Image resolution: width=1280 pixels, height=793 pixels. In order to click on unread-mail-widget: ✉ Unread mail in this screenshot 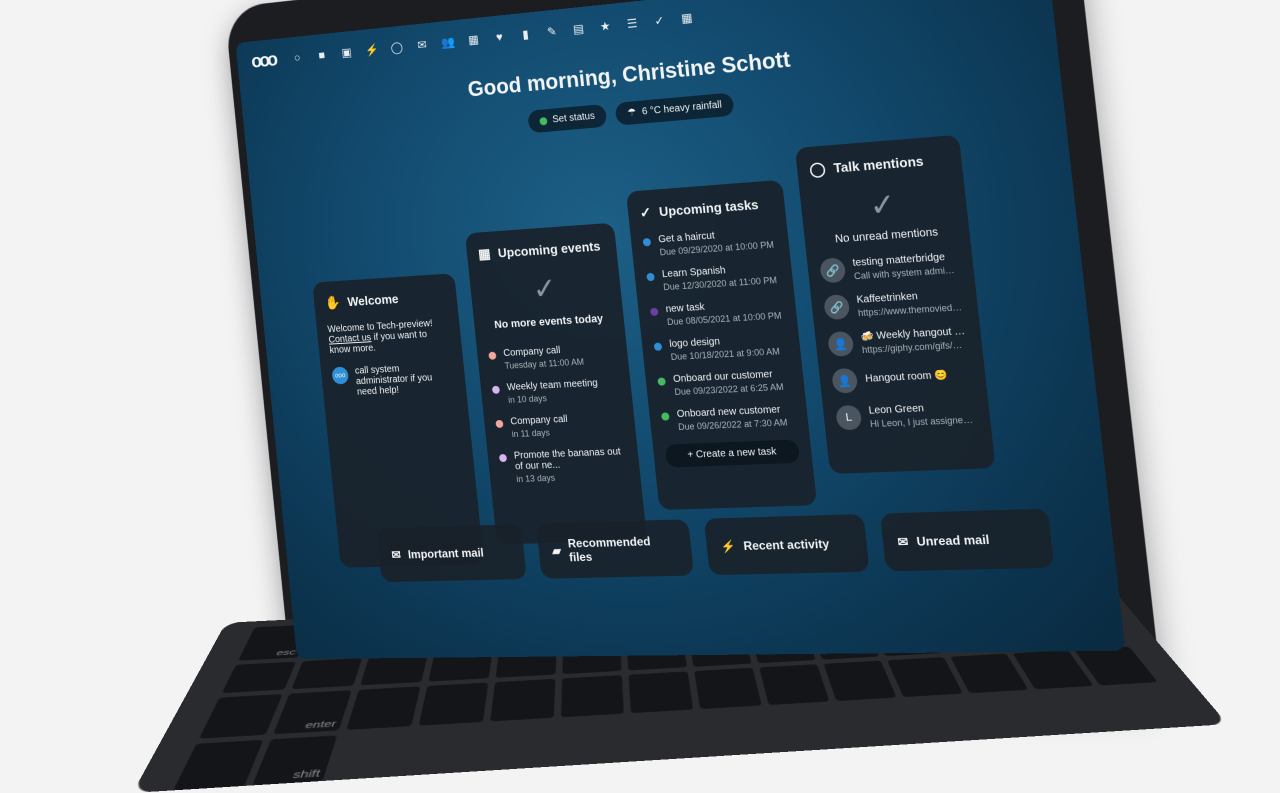, I will do `click(967, 540)`.